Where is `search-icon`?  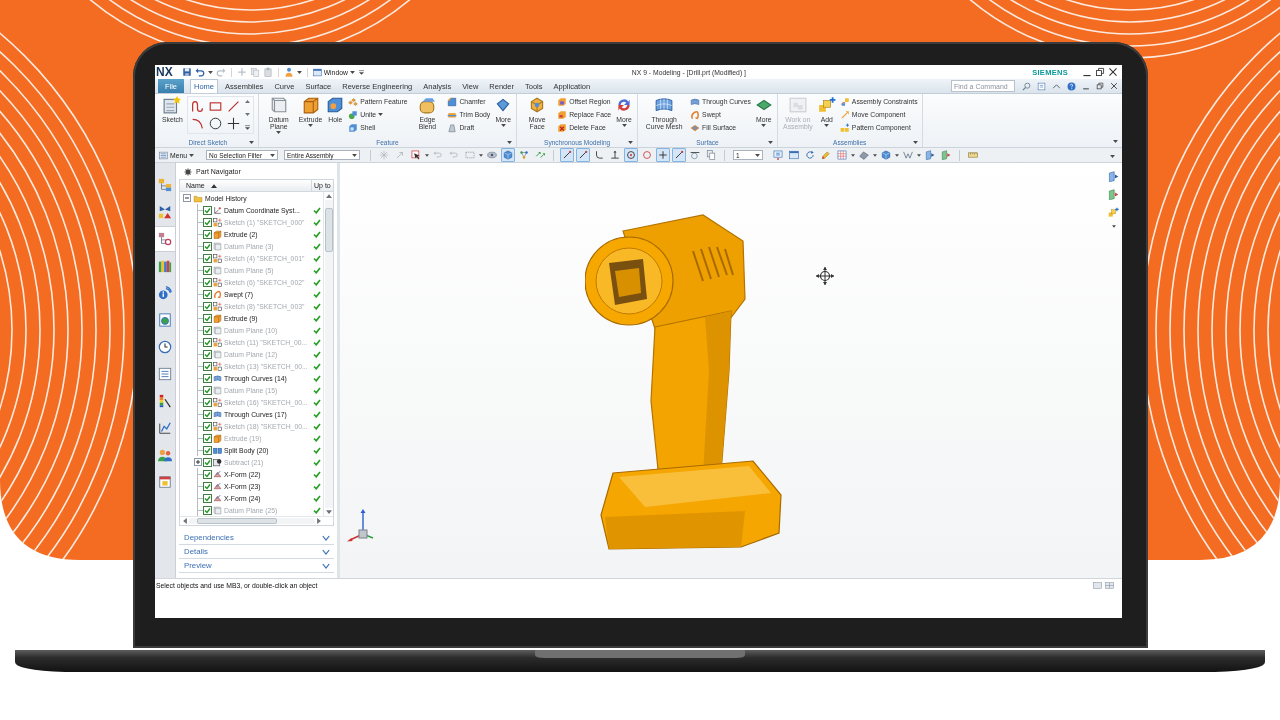 search-icon is located at coordinates (1026, 86).